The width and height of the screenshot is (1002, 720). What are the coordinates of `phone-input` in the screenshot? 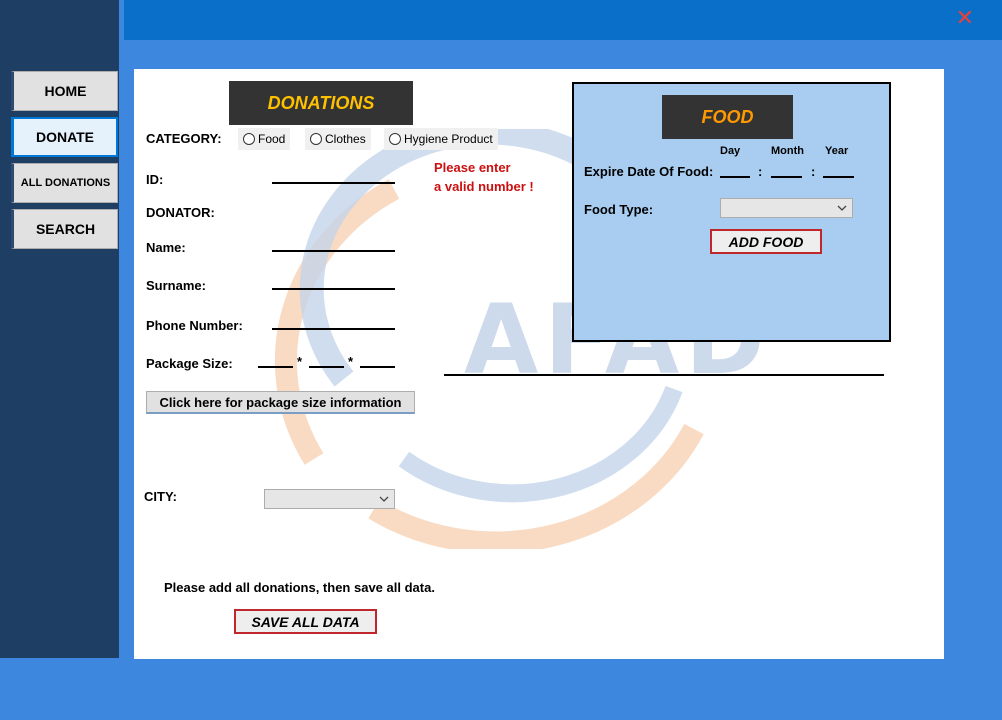 It's located at (333, 323).